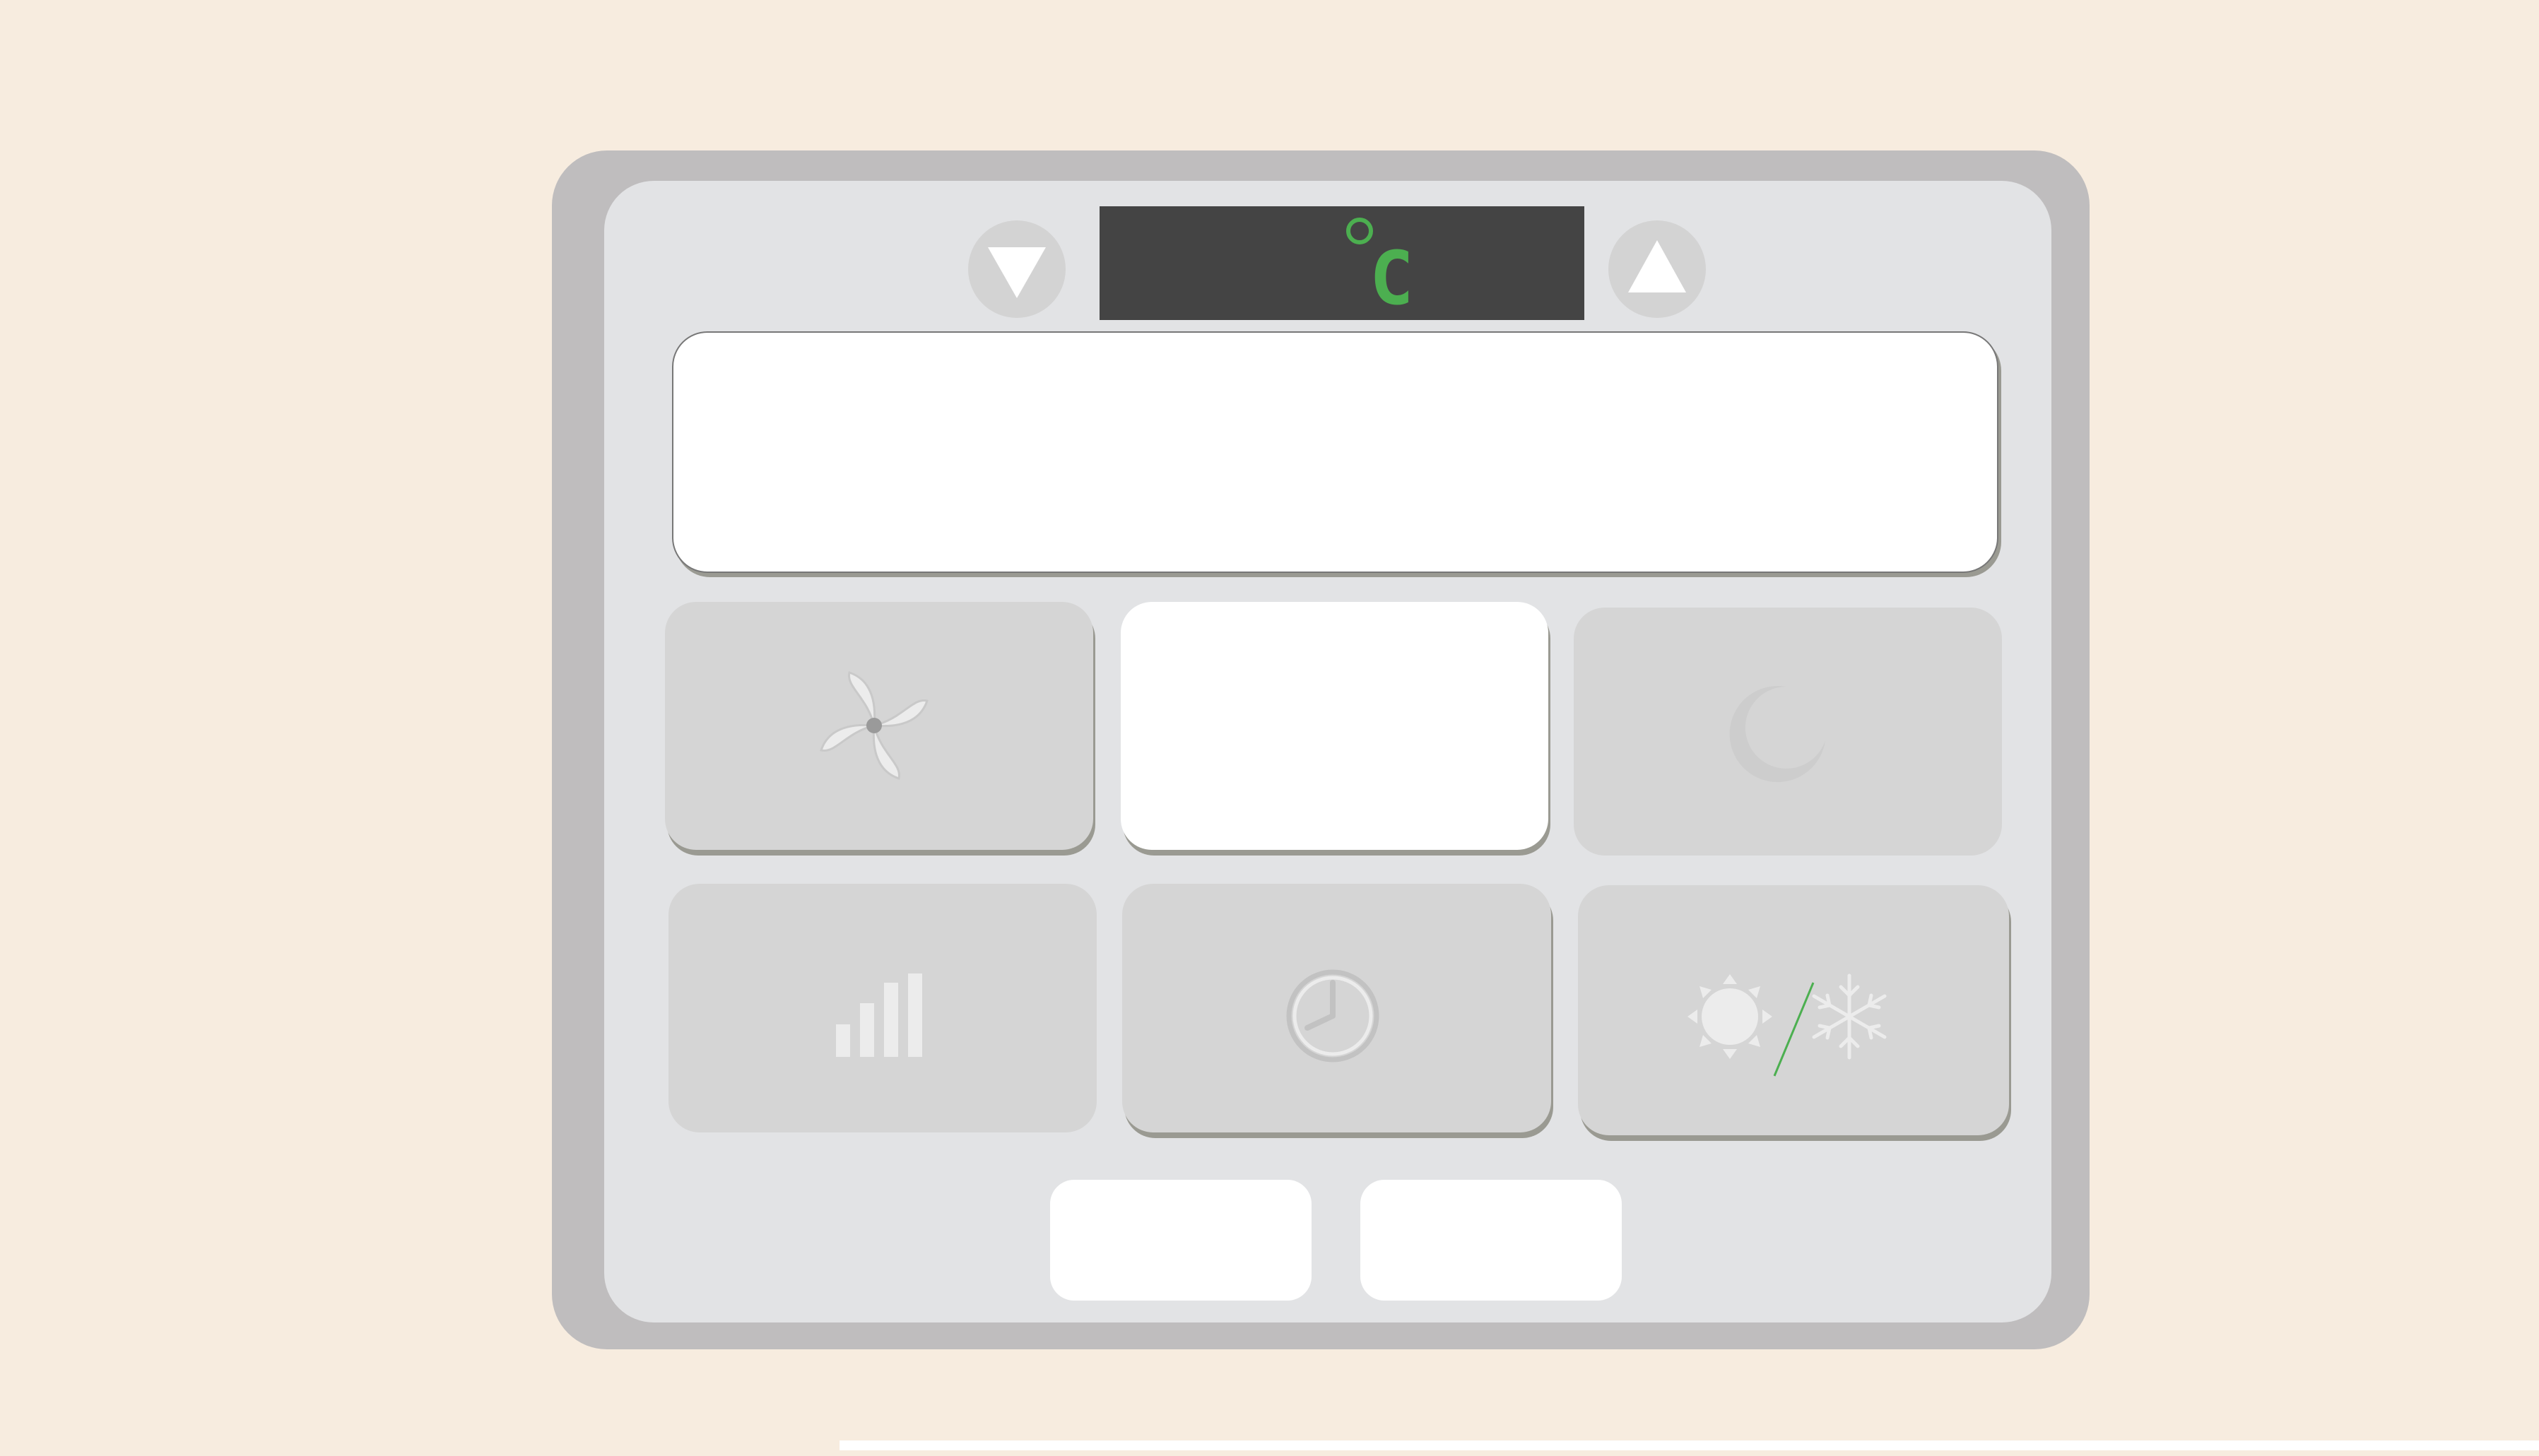  What do you see at coordinates (1181, 1241) in the screenshot?
I see `bottom-left-button` at bounding box center [1181, 1241].